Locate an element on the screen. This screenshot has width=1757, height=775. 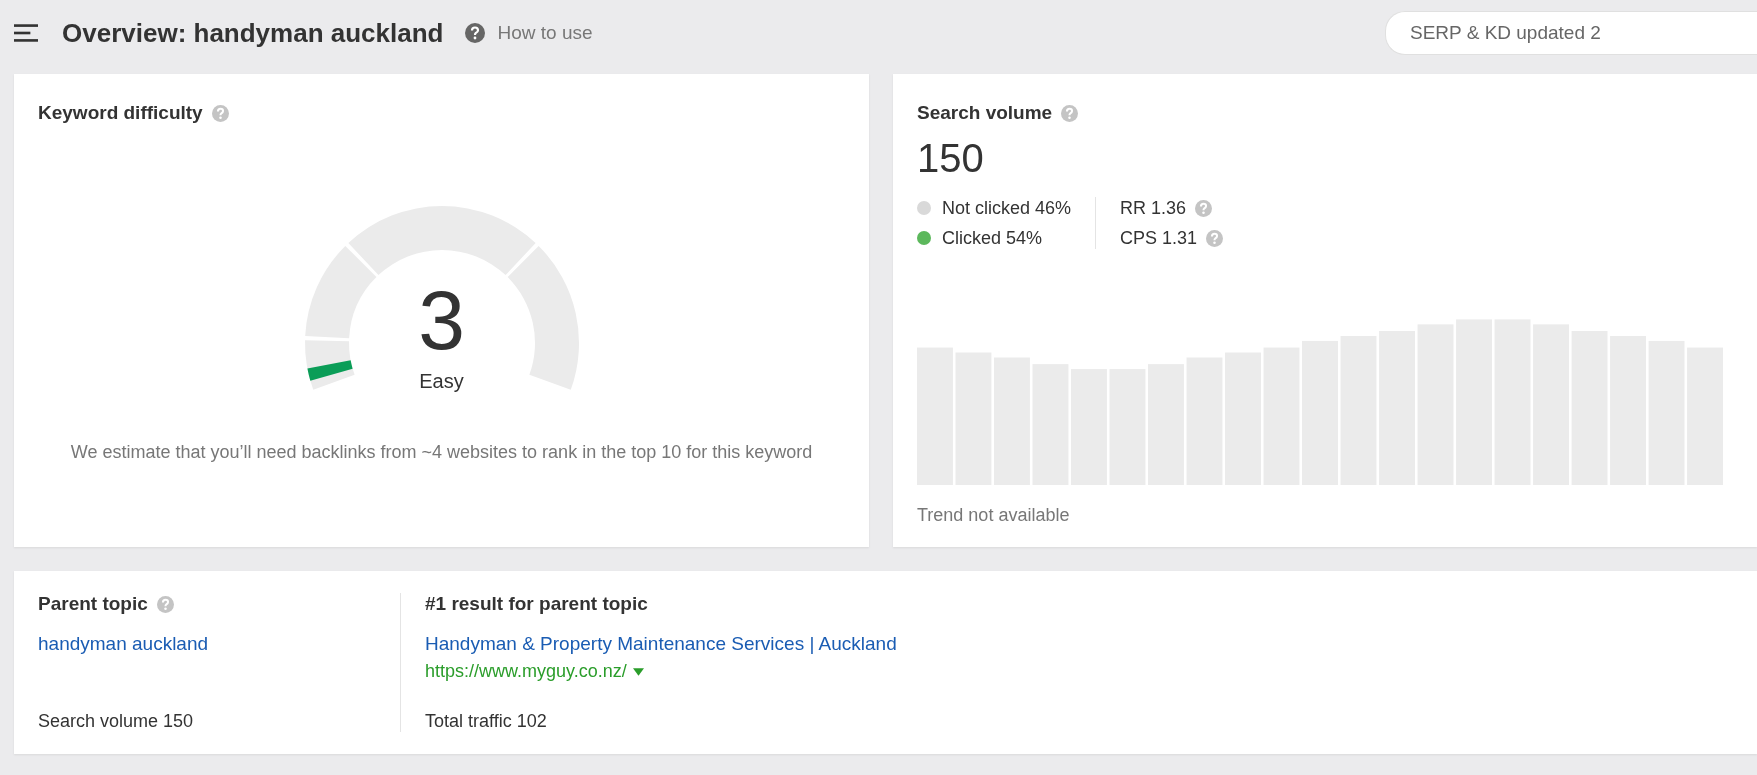
card-title: Search volume is located at coordinates (985, 113).